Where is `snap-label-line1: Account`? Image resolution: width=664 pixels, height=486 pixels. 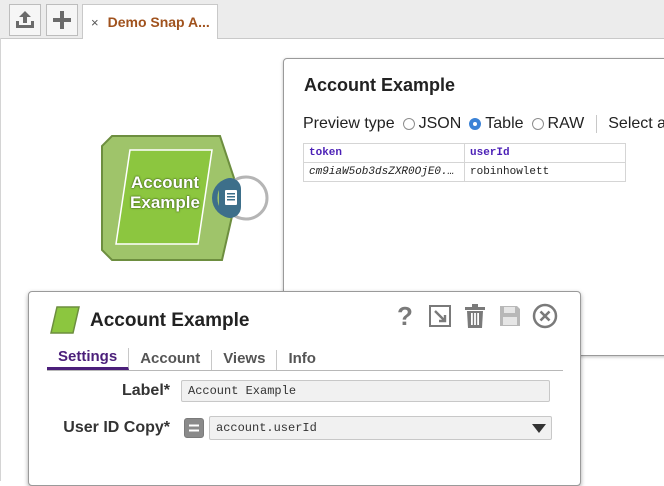 snap-label-line1: Account is located at coordinates (165, 182).